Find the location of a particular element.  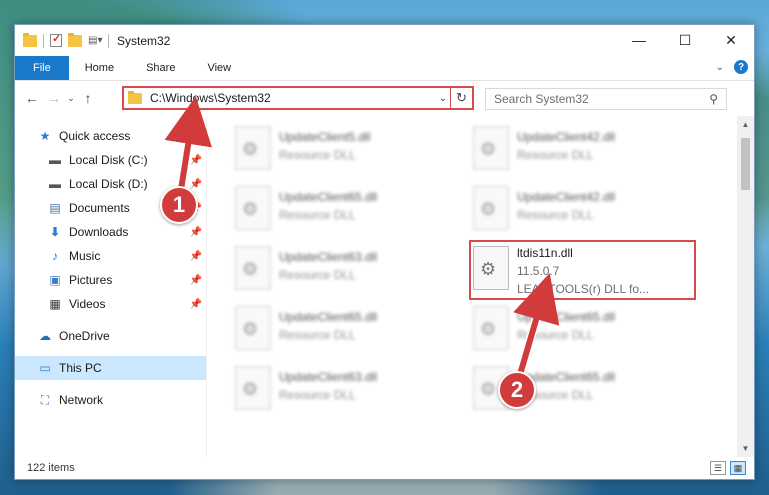

status-bar: 122 items ☰ ▦ is located at coordinates (384, 468).